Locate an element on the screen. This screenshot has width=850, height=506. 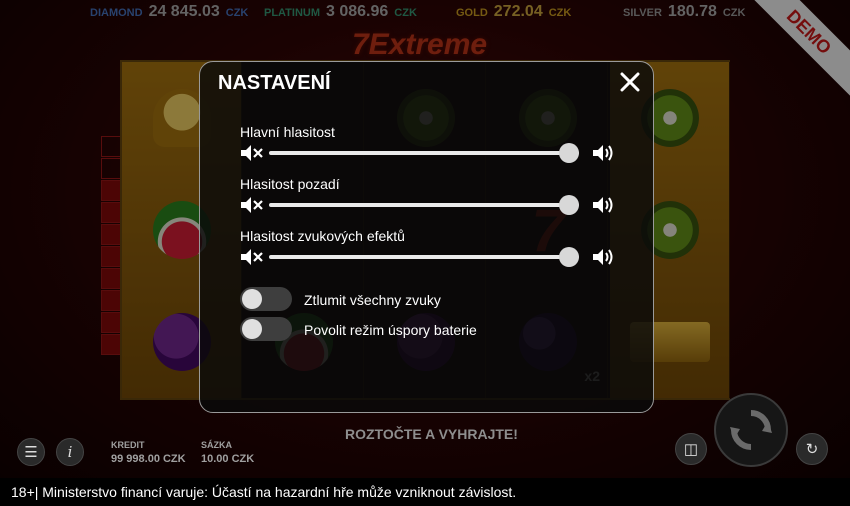
bet-selector-button: ◫ is located at coordinates (691, 449).